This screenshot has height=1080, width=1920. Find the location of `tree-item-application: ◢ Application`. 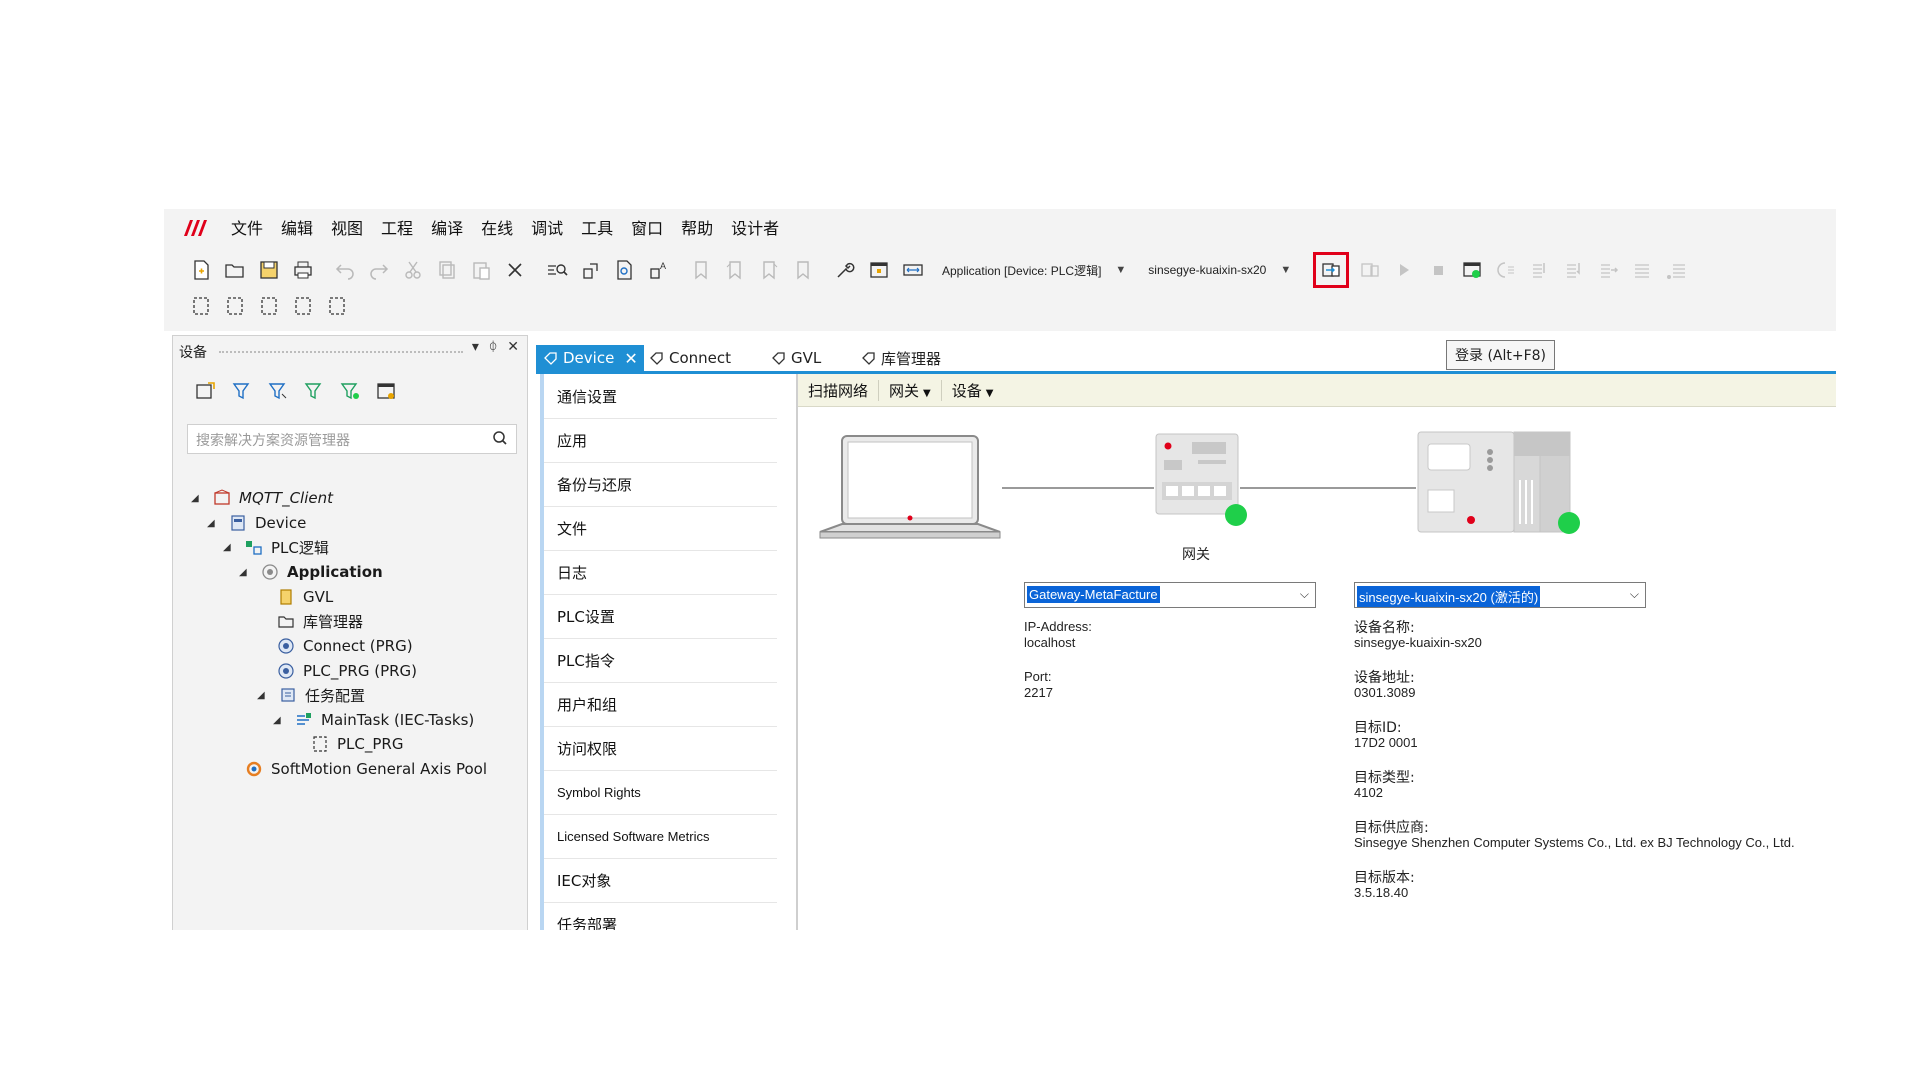

tree-item-application: ◢ Application is located at coordinates (311, 572).